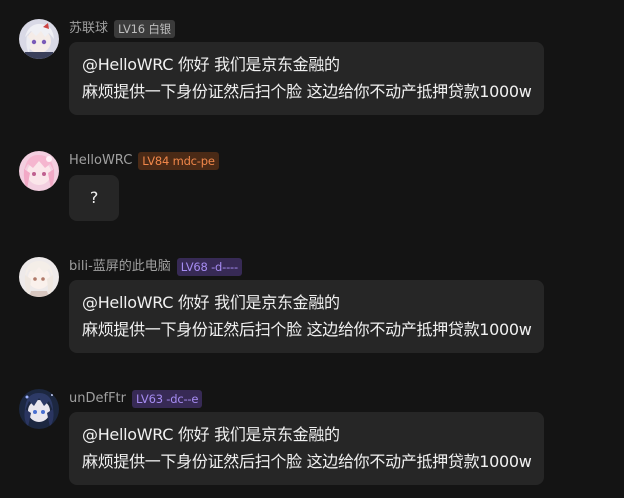 This screenshot has height=498, width=624. I want to click on message-header: bili-蓝屏的此电脑 LV68 -d----, so click(155, 267).